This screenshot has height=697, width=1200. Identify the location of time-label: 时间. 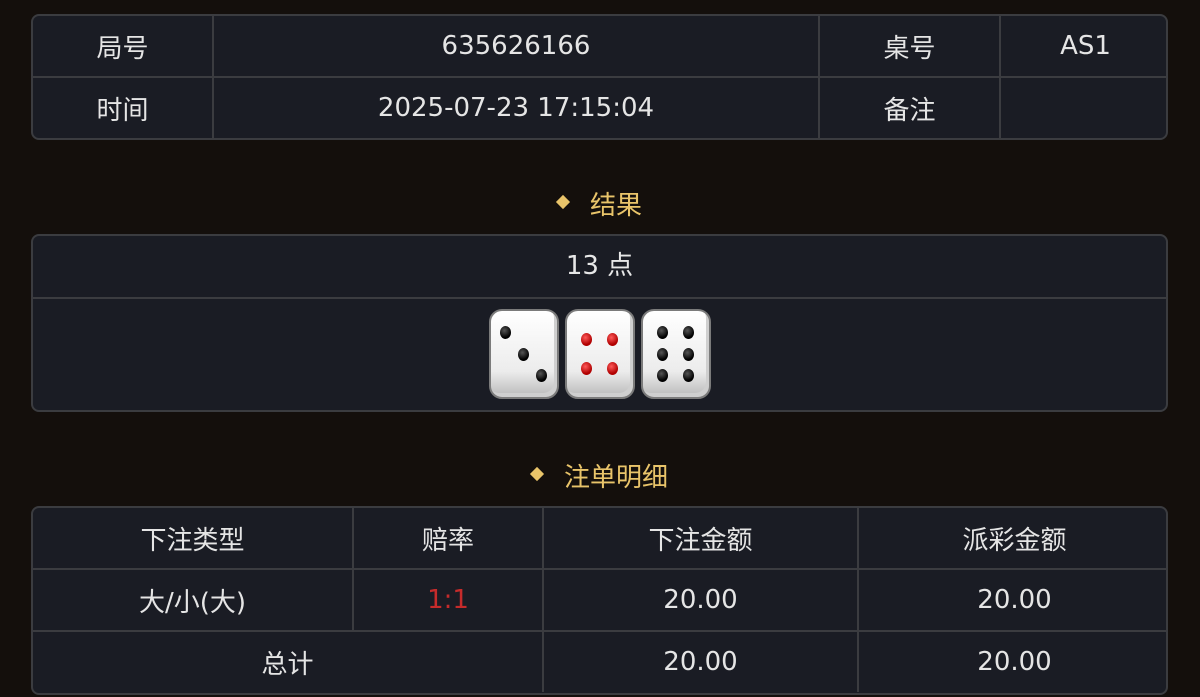
(123, 107).